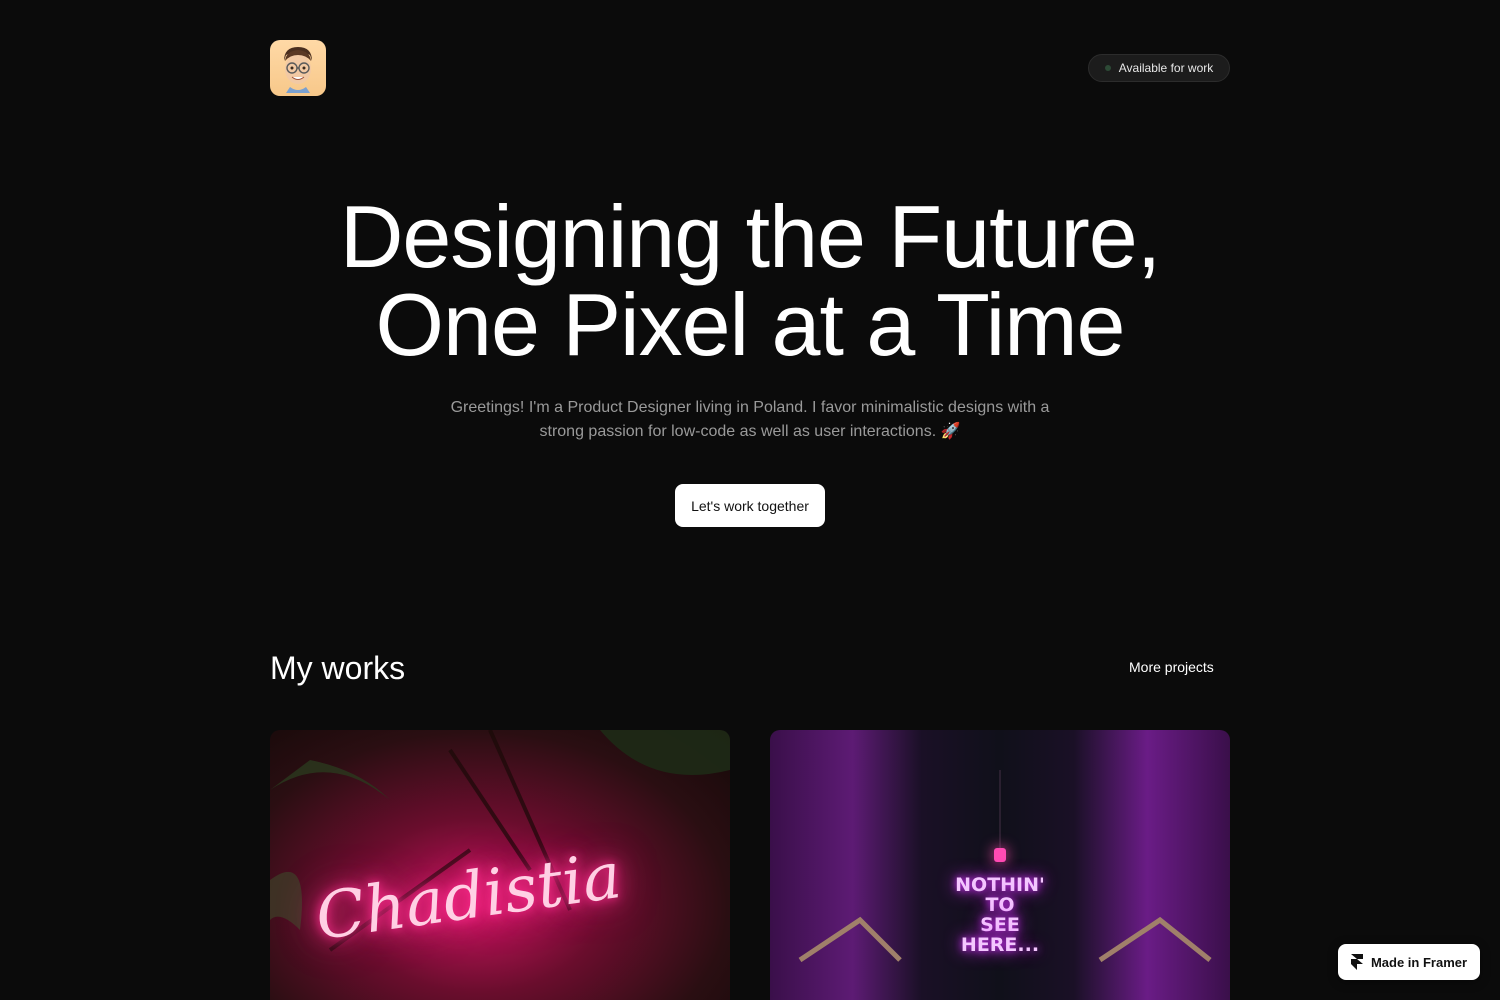 The image size is (1500, 1000). What do you see at coordinates (500, 865) in the screenshot?
I see `project-card: Chadistia` at bounding box center [500, 865].